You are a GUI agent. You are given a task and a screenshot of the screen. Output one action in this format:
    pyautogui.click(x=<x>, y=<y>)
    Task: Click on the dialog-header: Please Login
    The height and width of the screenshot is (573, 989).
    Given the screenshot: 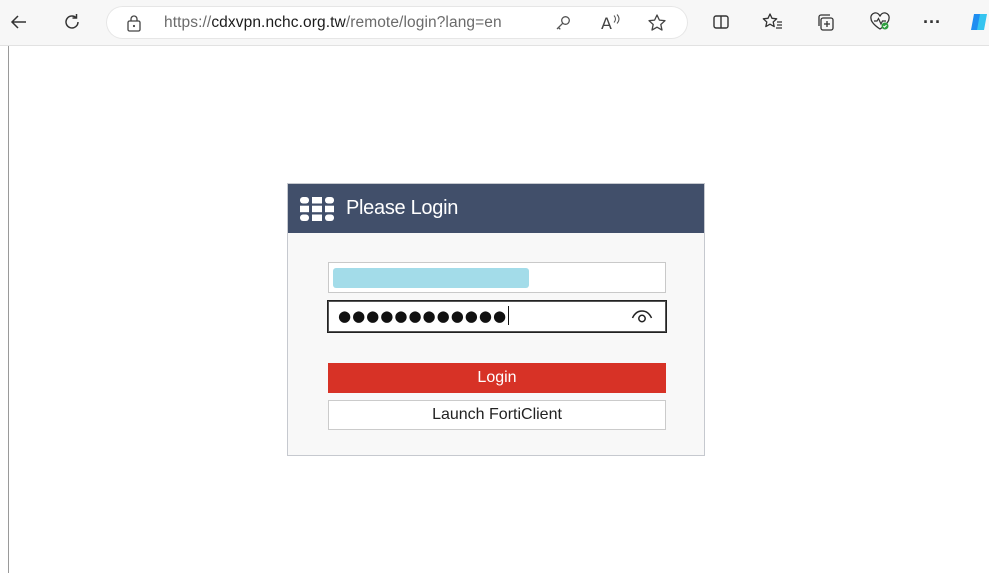 What is the action you would take?
    pyautogui.click(x=496, y=208)
    